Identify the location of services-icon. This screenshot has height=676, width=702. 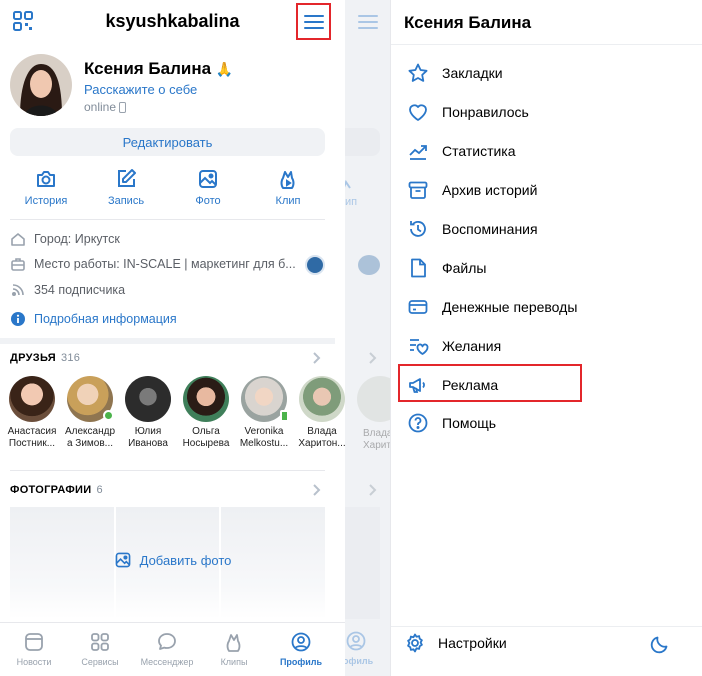
(100, 642).